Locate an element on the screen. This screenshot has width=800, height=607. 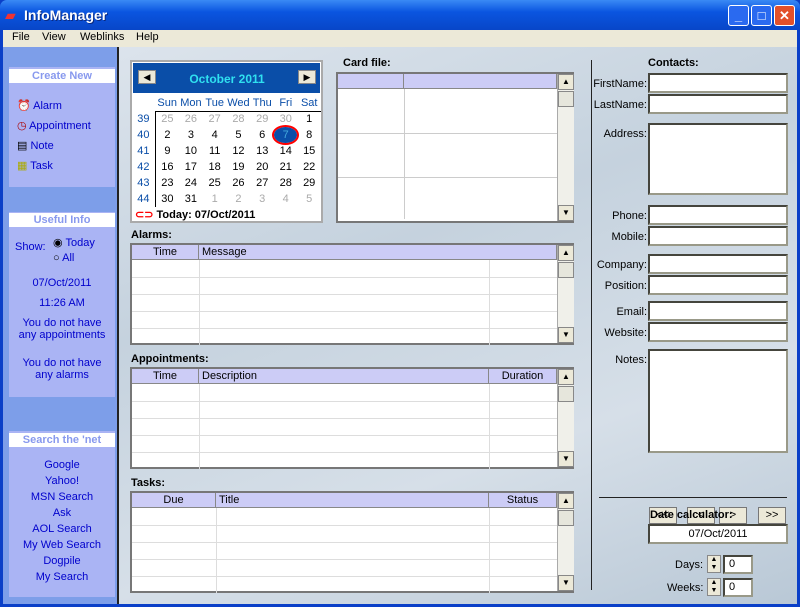
search-link: My Web Search is located at coordinates (62, 545).